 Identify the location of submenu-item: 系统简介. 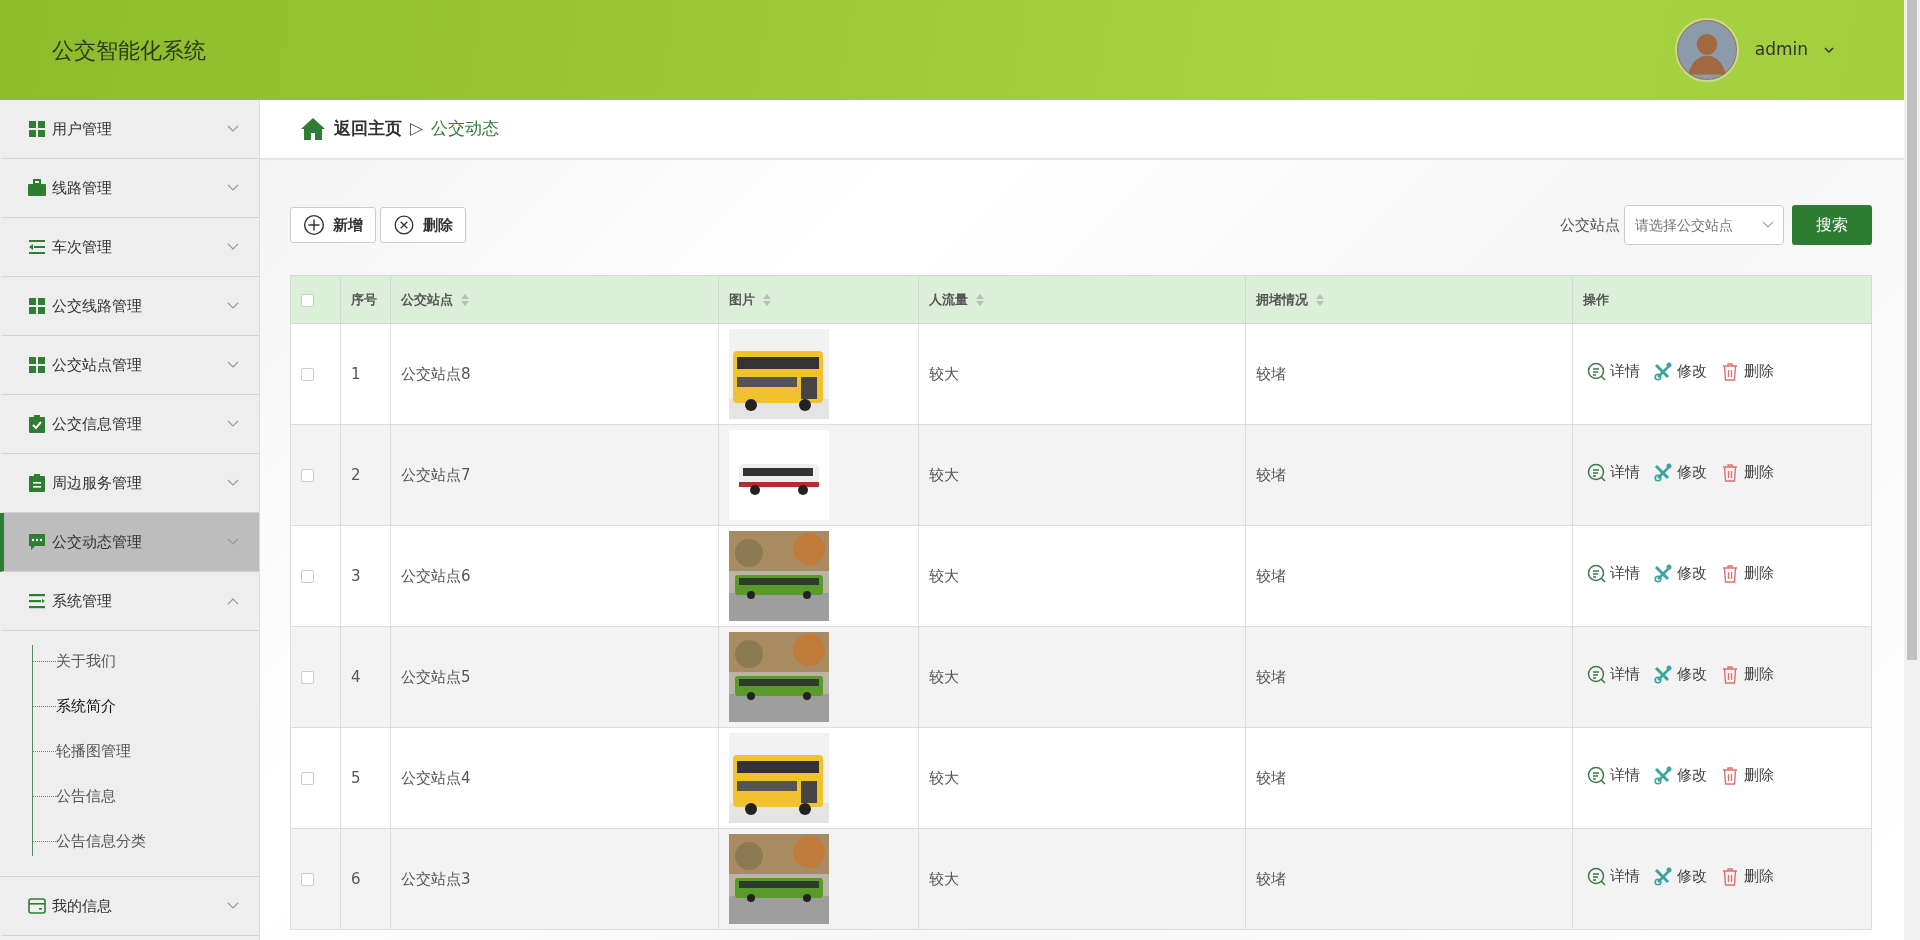
(86, 706).